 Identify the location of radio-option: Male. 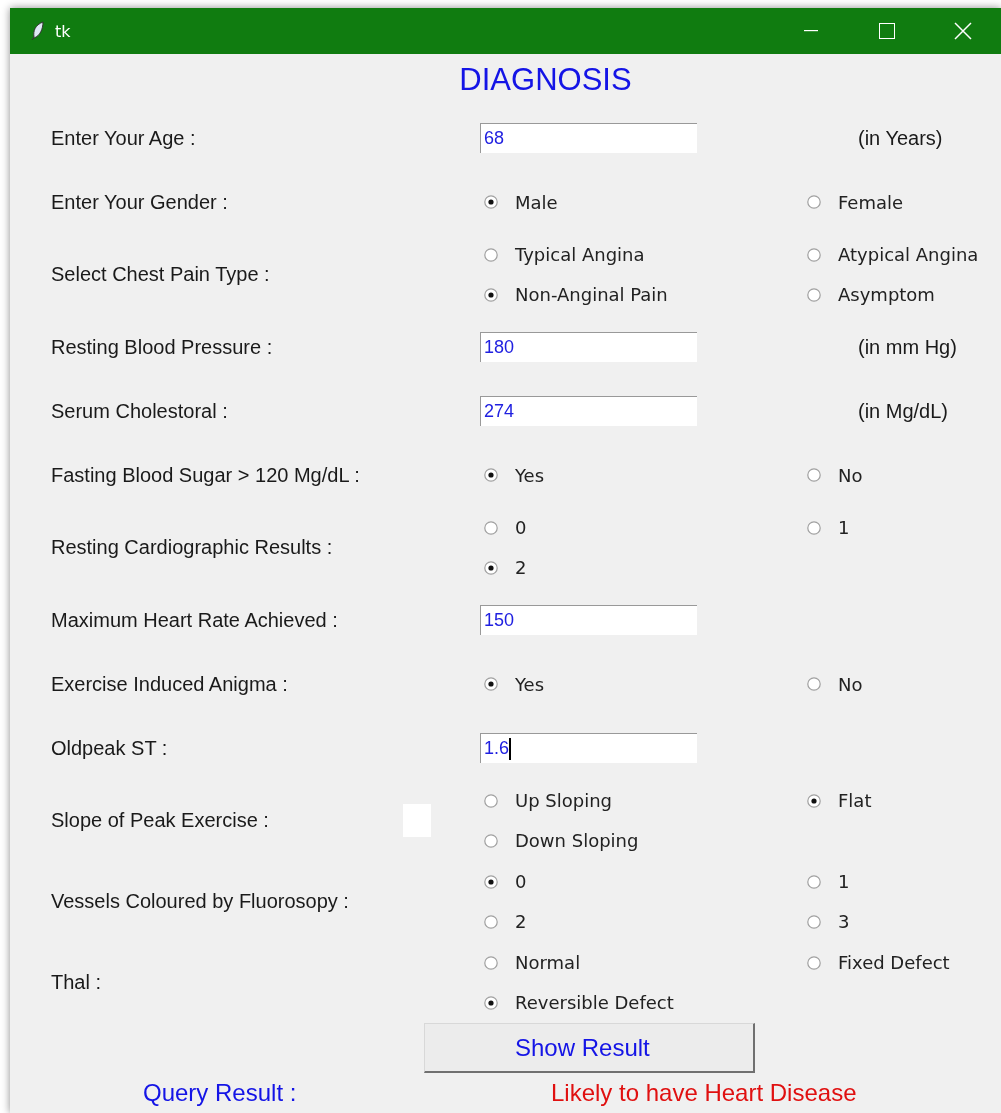
(641, 202).